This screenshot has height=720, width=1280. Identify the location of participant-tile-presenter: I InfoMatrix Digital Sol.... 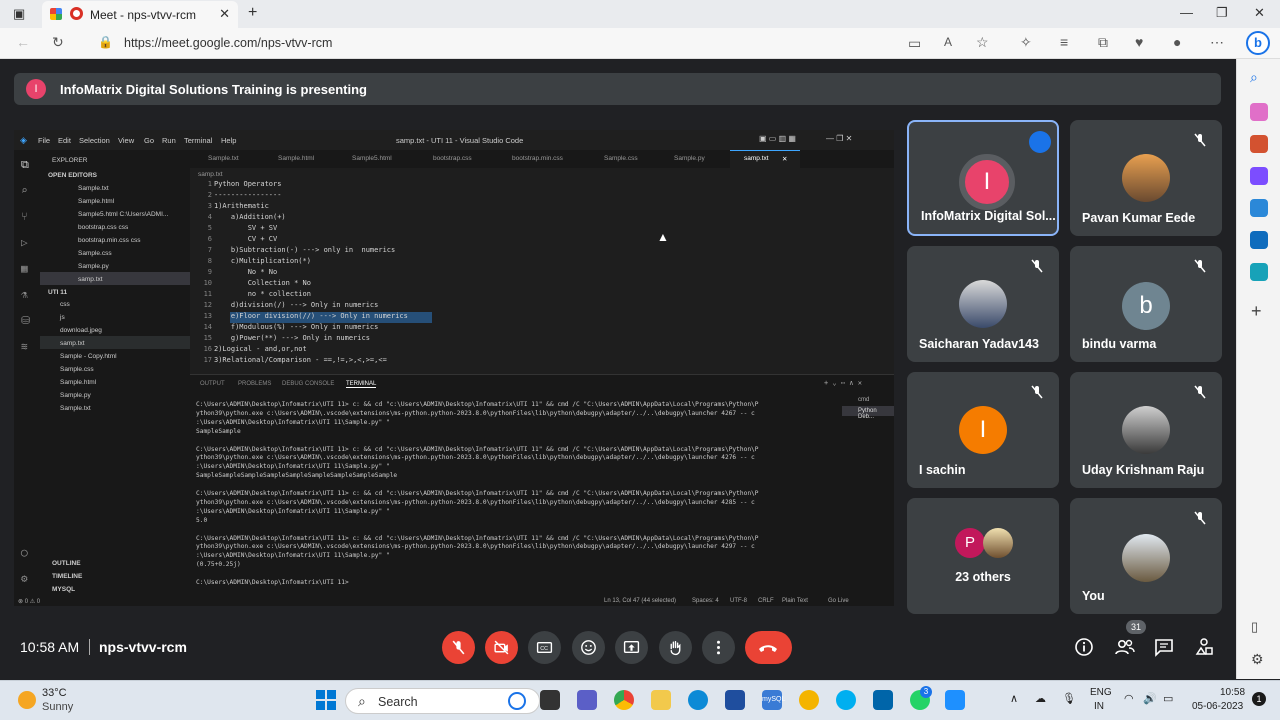
(983, 178).